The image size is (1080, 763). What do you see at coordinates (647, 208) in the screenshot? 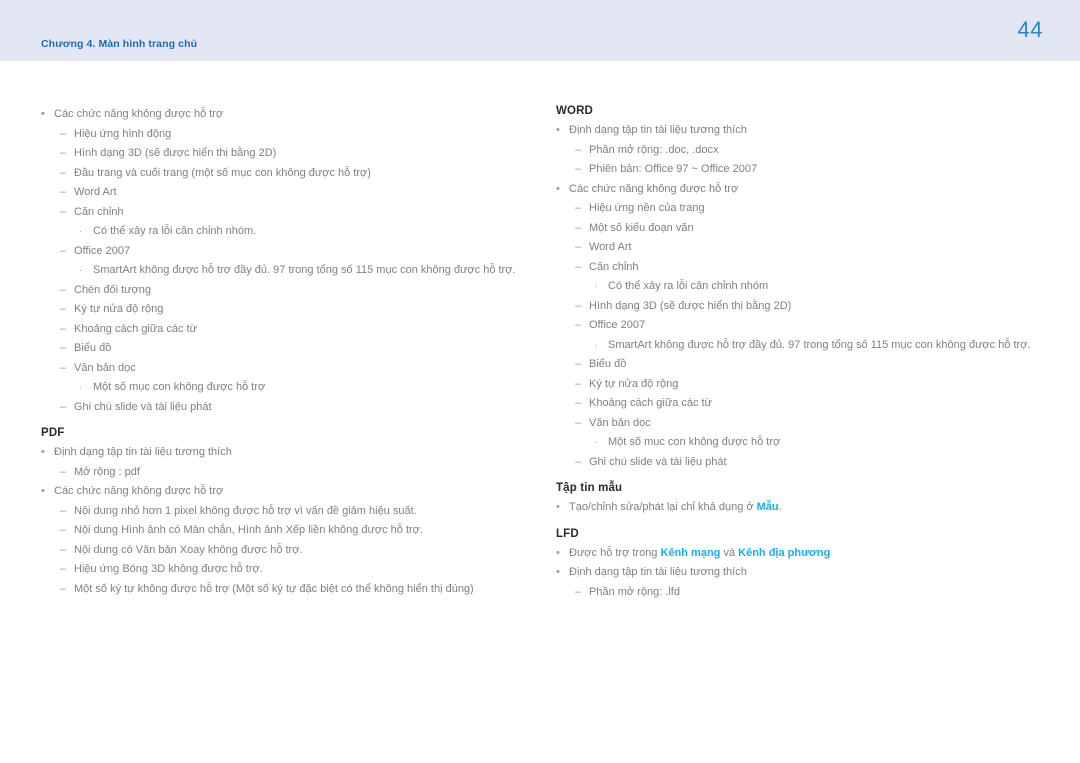
I see `list-item-text: Hiệu ứng nền của trang` at bounding box center [647, 208].